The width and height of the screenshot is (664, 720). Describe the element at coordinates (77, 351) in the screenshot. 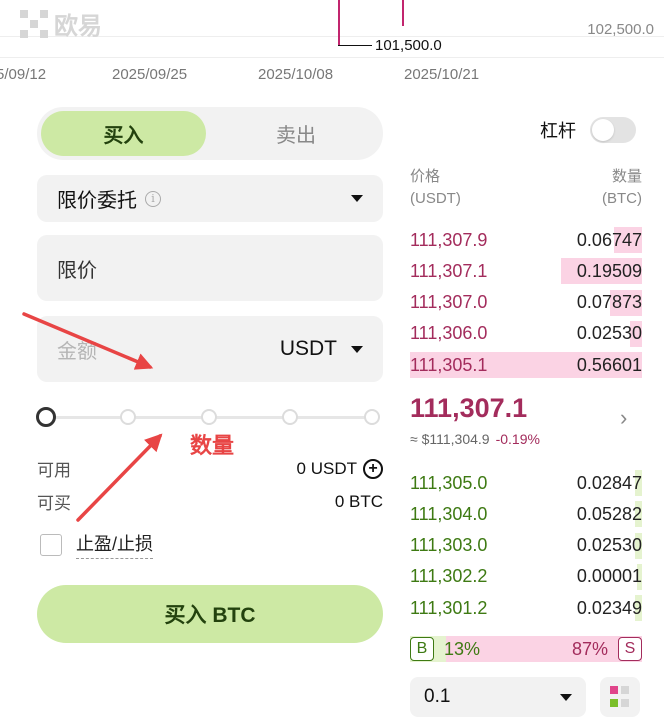

I see `amount-placeholder: 金额` at that location.